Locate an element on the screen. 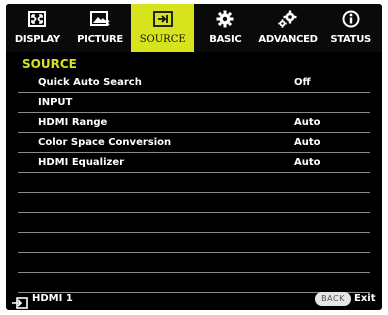 The image size is (388, 315). exit-label: Exit is located at coordinates (365, 299).